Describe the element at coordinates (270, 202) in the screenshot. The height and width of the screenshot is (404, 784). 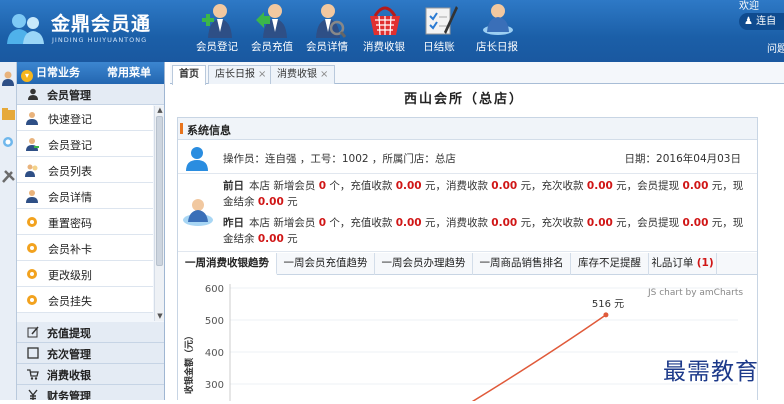
I see `cash-value: 0.00` at that location.